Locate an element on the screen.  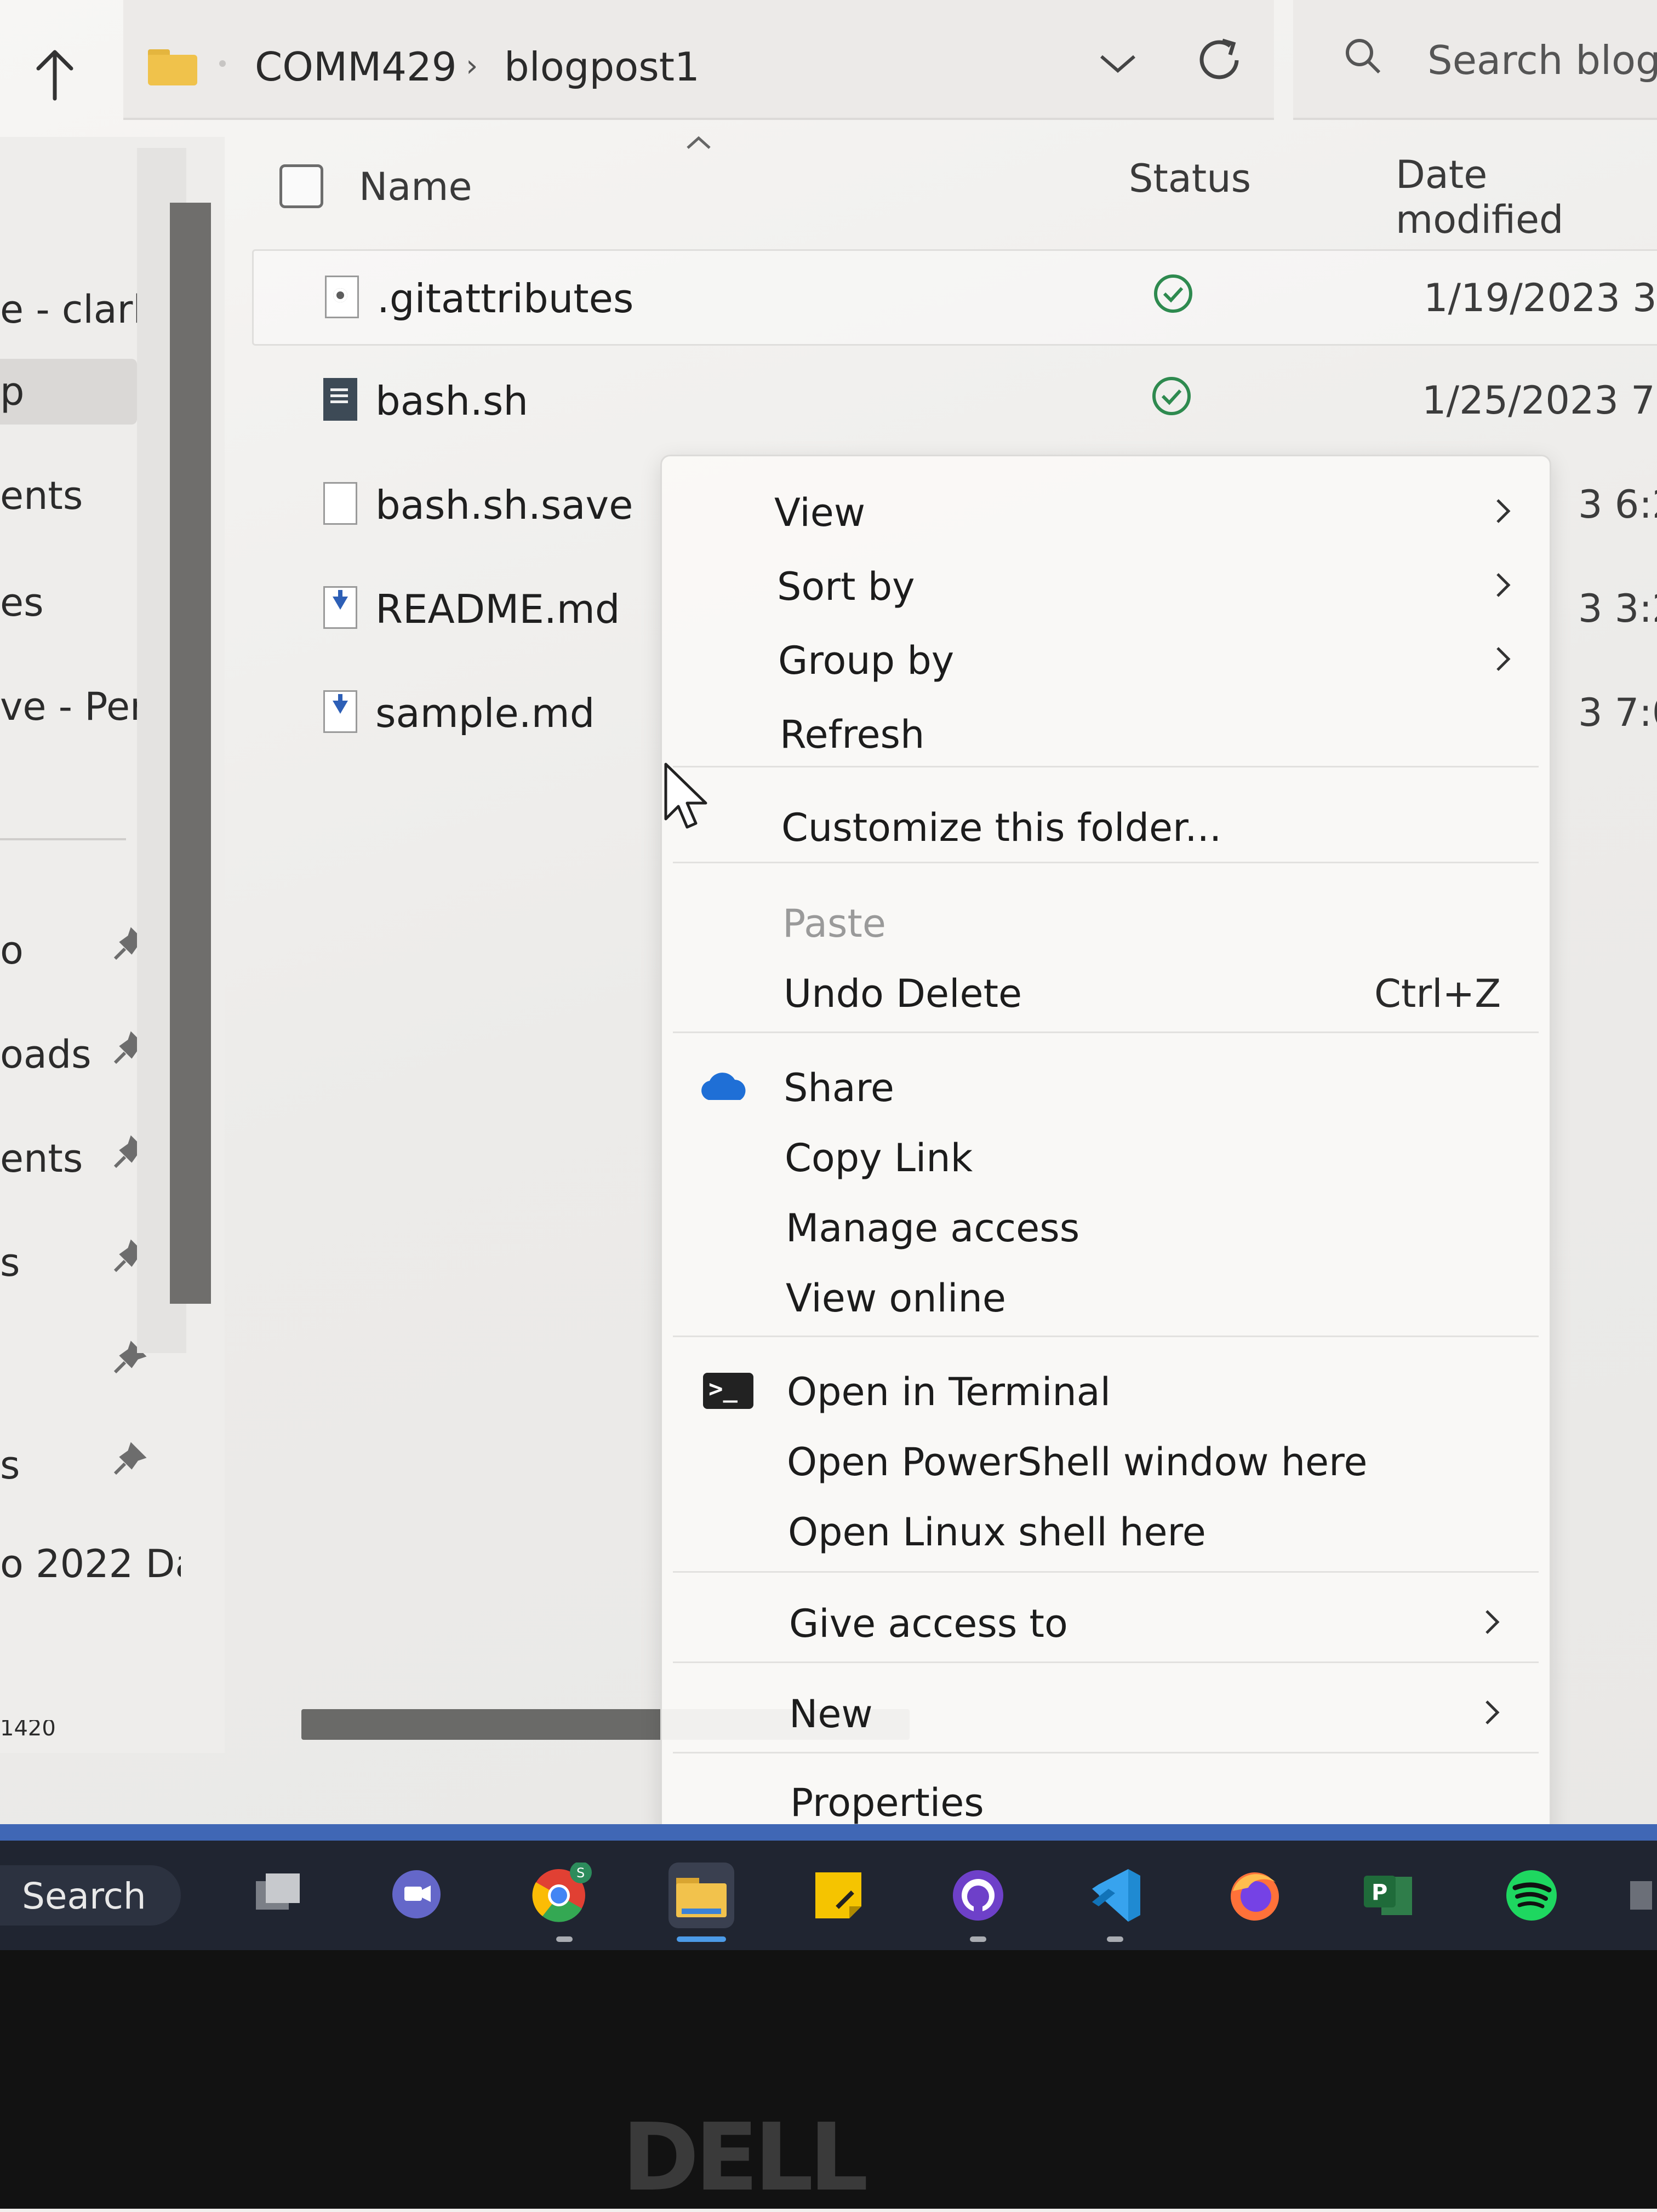
folder-icon is located at coordinates (172, 67).